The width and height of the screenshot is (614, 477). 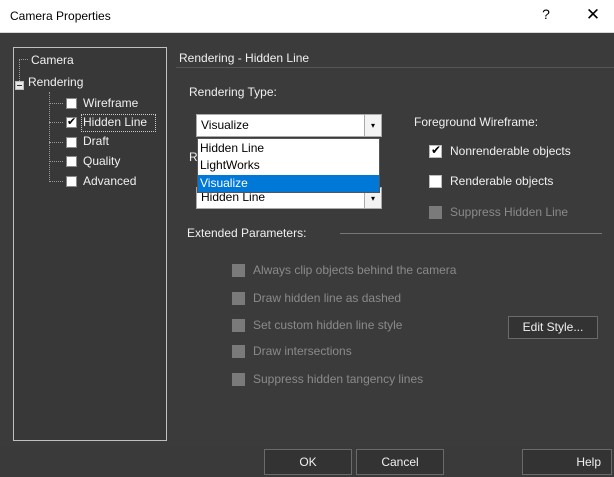 I want to click on advanced-checkbox, so click(x=71, y=181).